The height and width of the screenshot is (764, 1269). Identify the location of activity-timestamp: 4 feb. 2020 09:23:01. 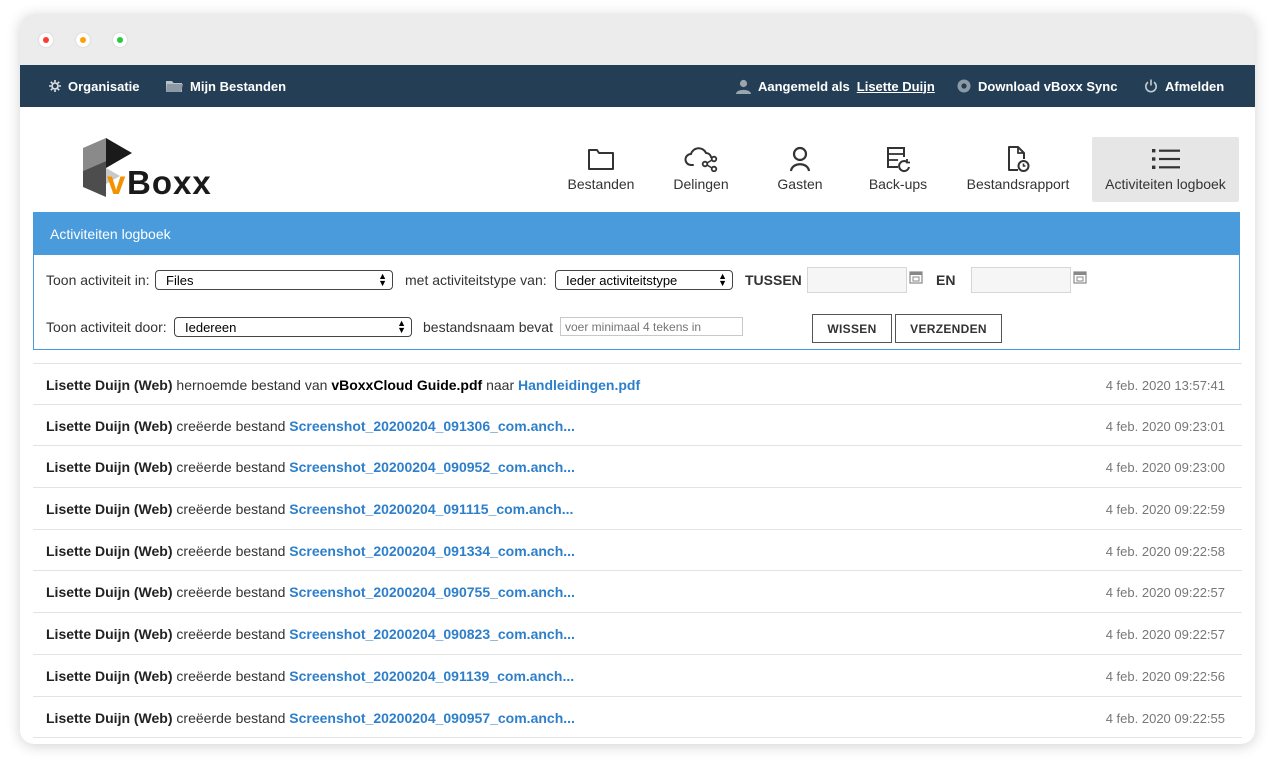
(1165, 426).